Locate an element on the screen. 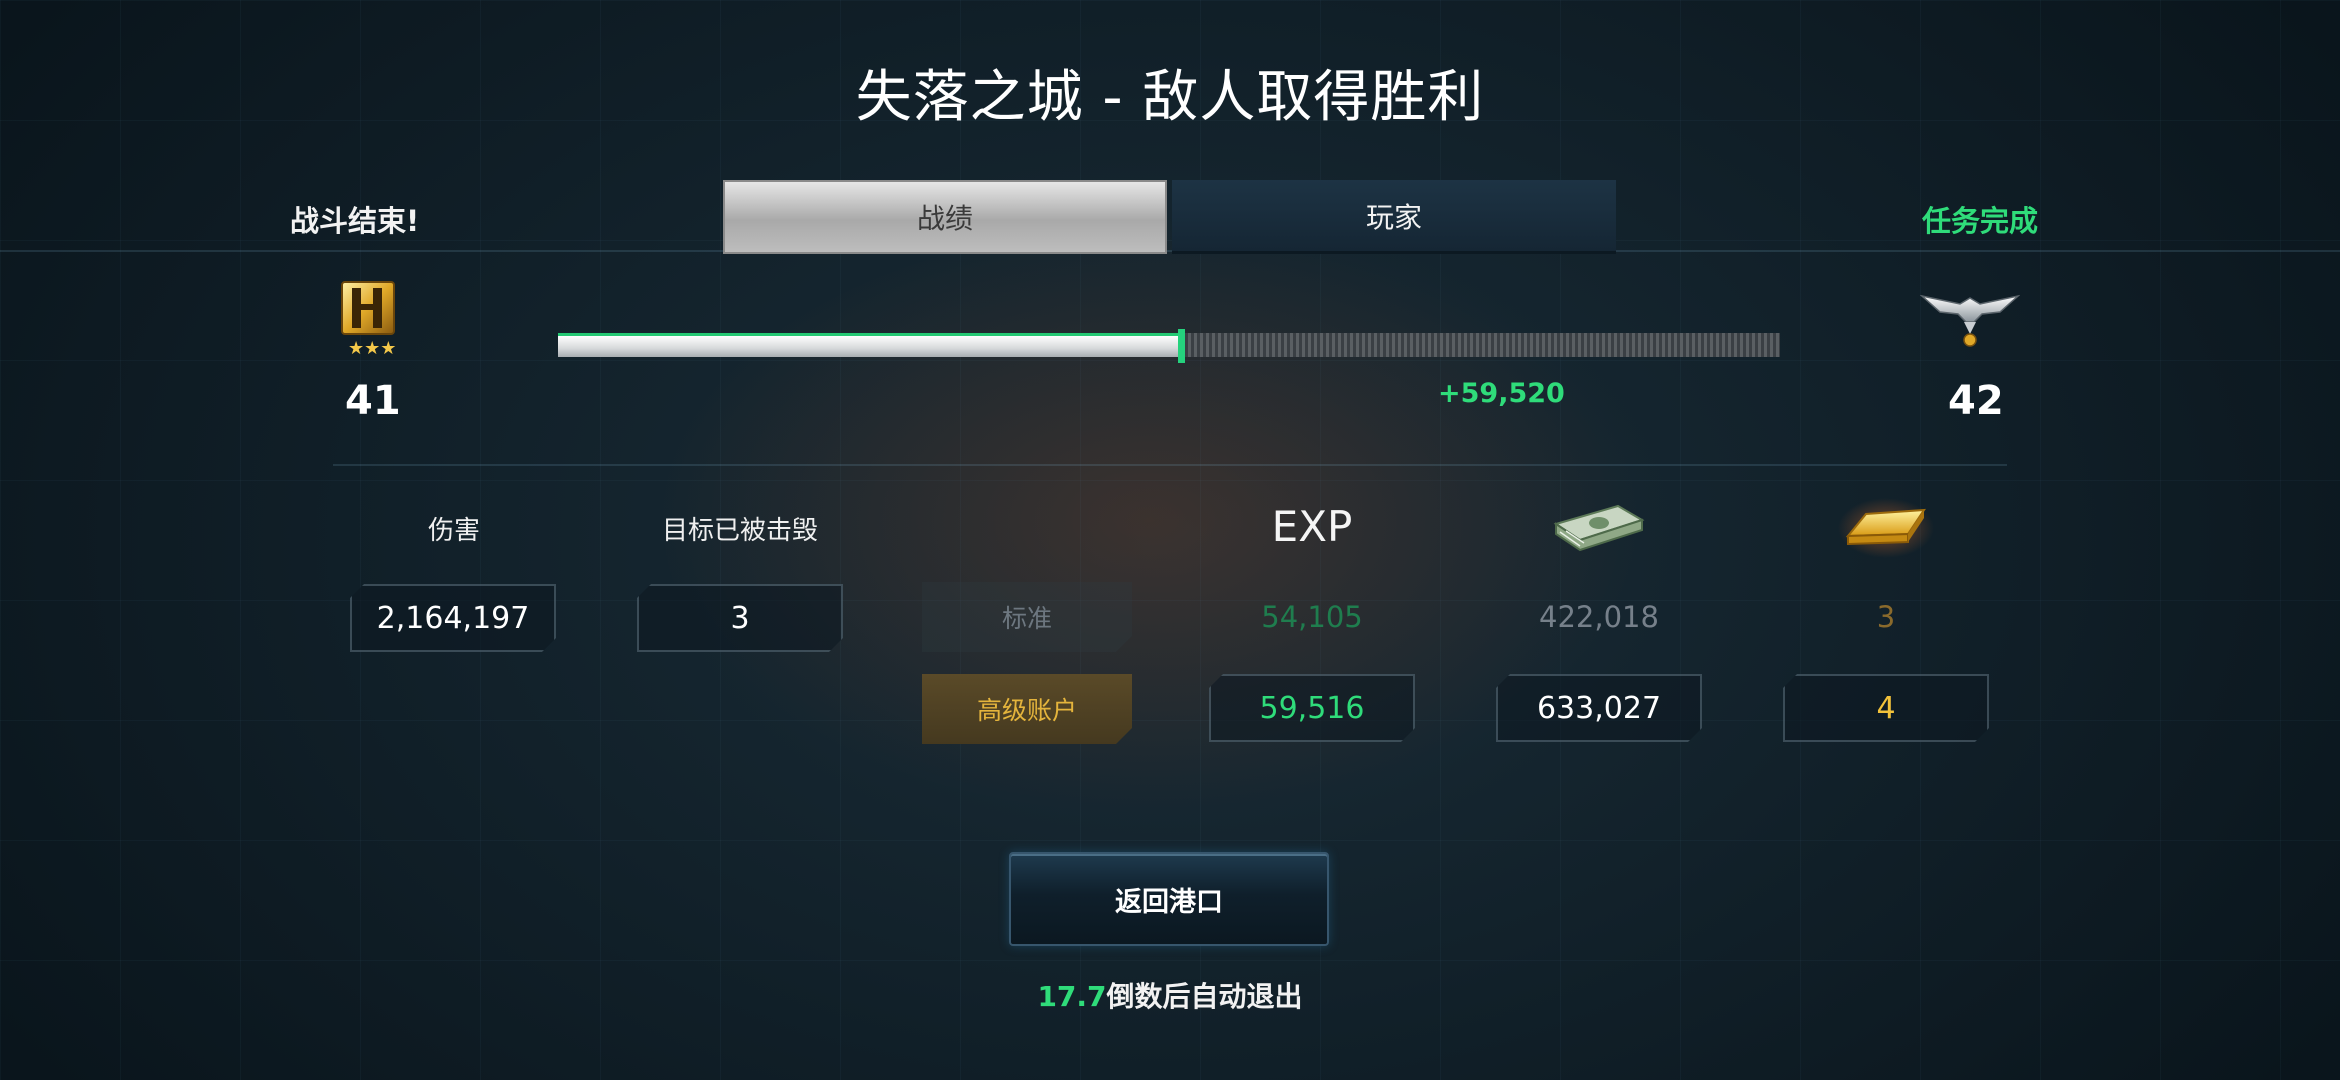 The width and height of the screenshot is (2340, 1080). damage-label: 伤害 is located at coordinates (453, 531).